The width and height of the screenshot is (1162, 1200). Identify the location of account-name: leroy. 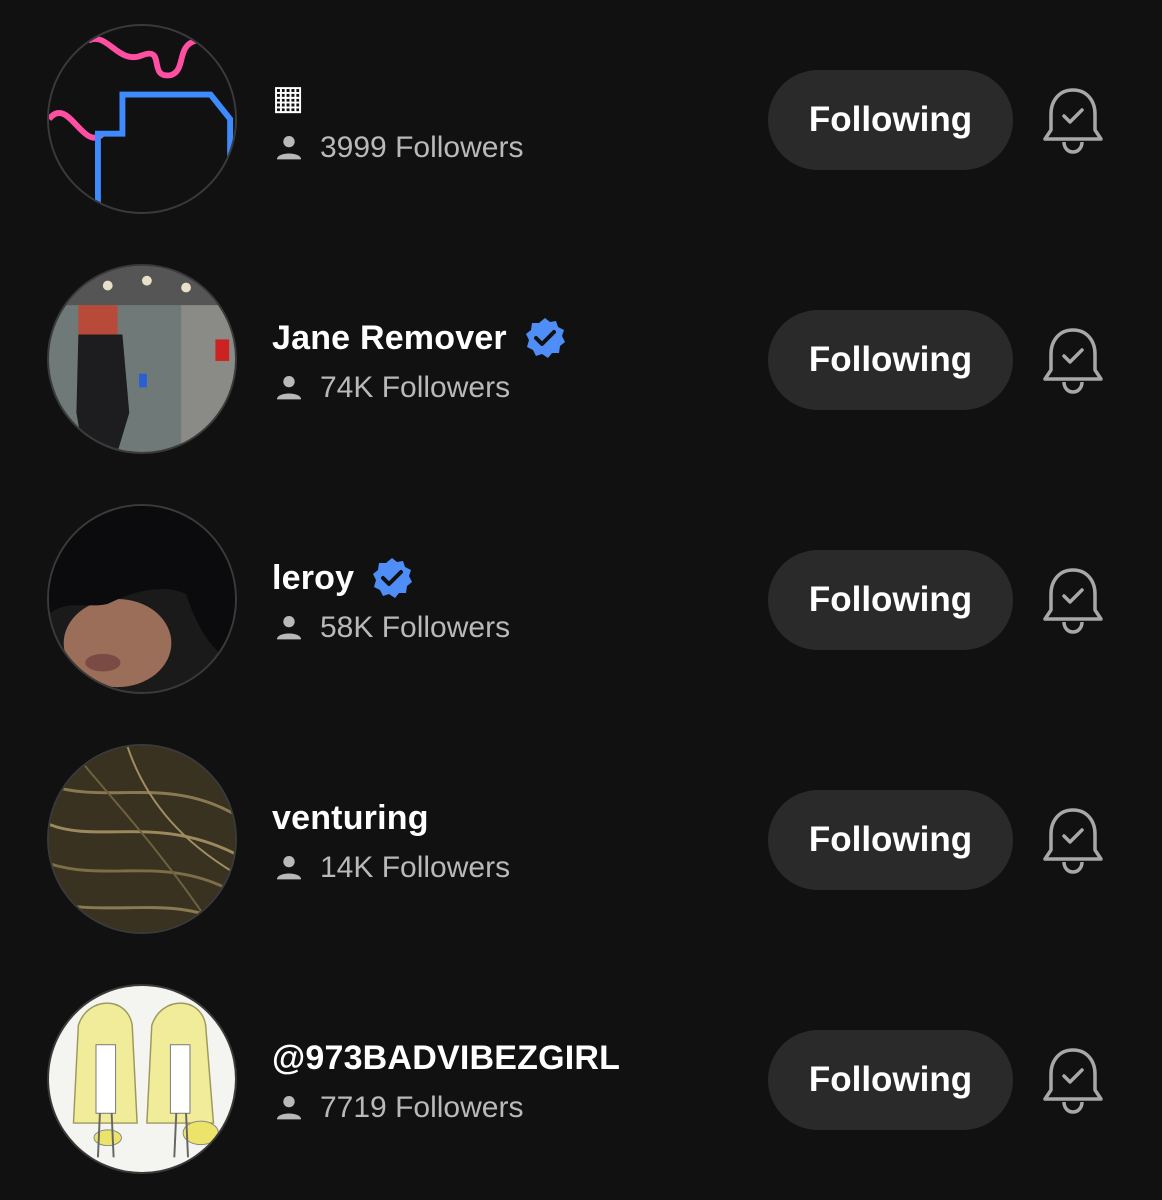
(313, 578).